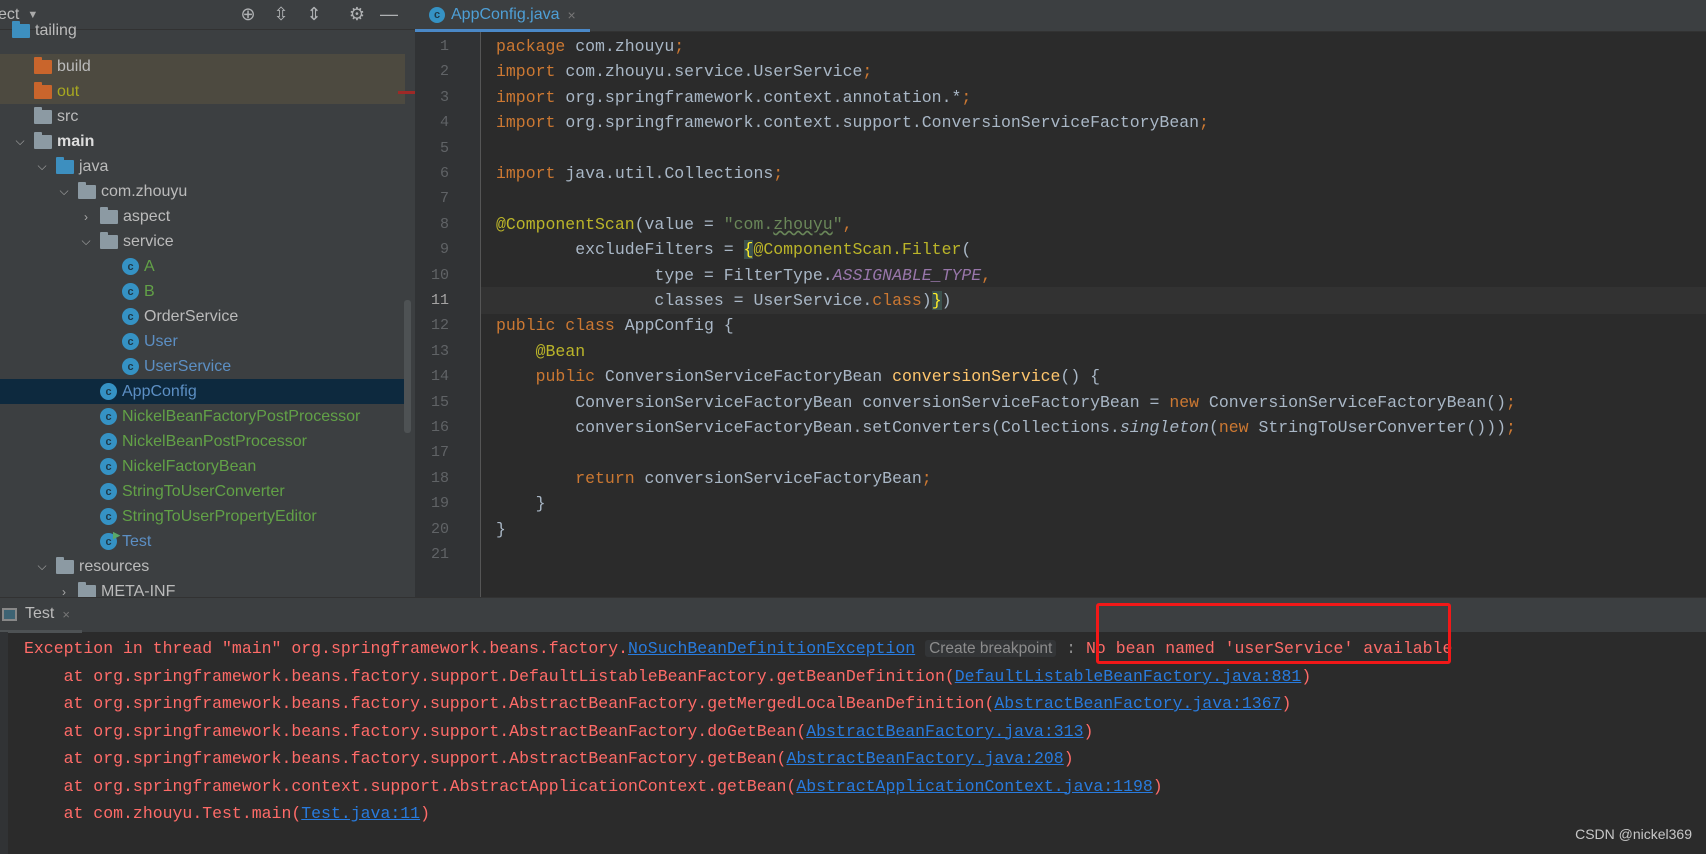  What do you see at coordinates (684, 71) in the screenshot?
I see `code-line: import com.zhouyu.service.UserService;` at bounding box center [684, 71].